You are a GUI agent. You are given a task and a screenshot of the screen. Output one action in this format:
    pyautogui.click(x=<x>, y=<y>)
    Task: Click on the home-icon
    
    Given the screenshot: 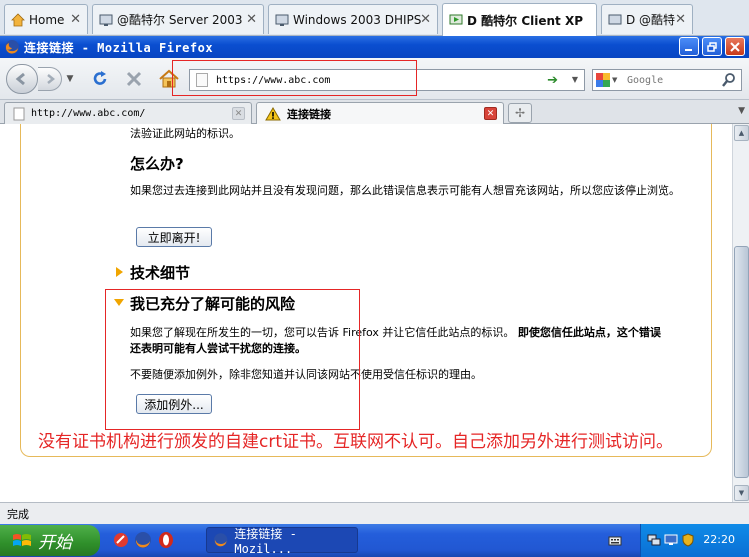 What is the action you would take?
    pyautogui.click(x=18, y=19)
    